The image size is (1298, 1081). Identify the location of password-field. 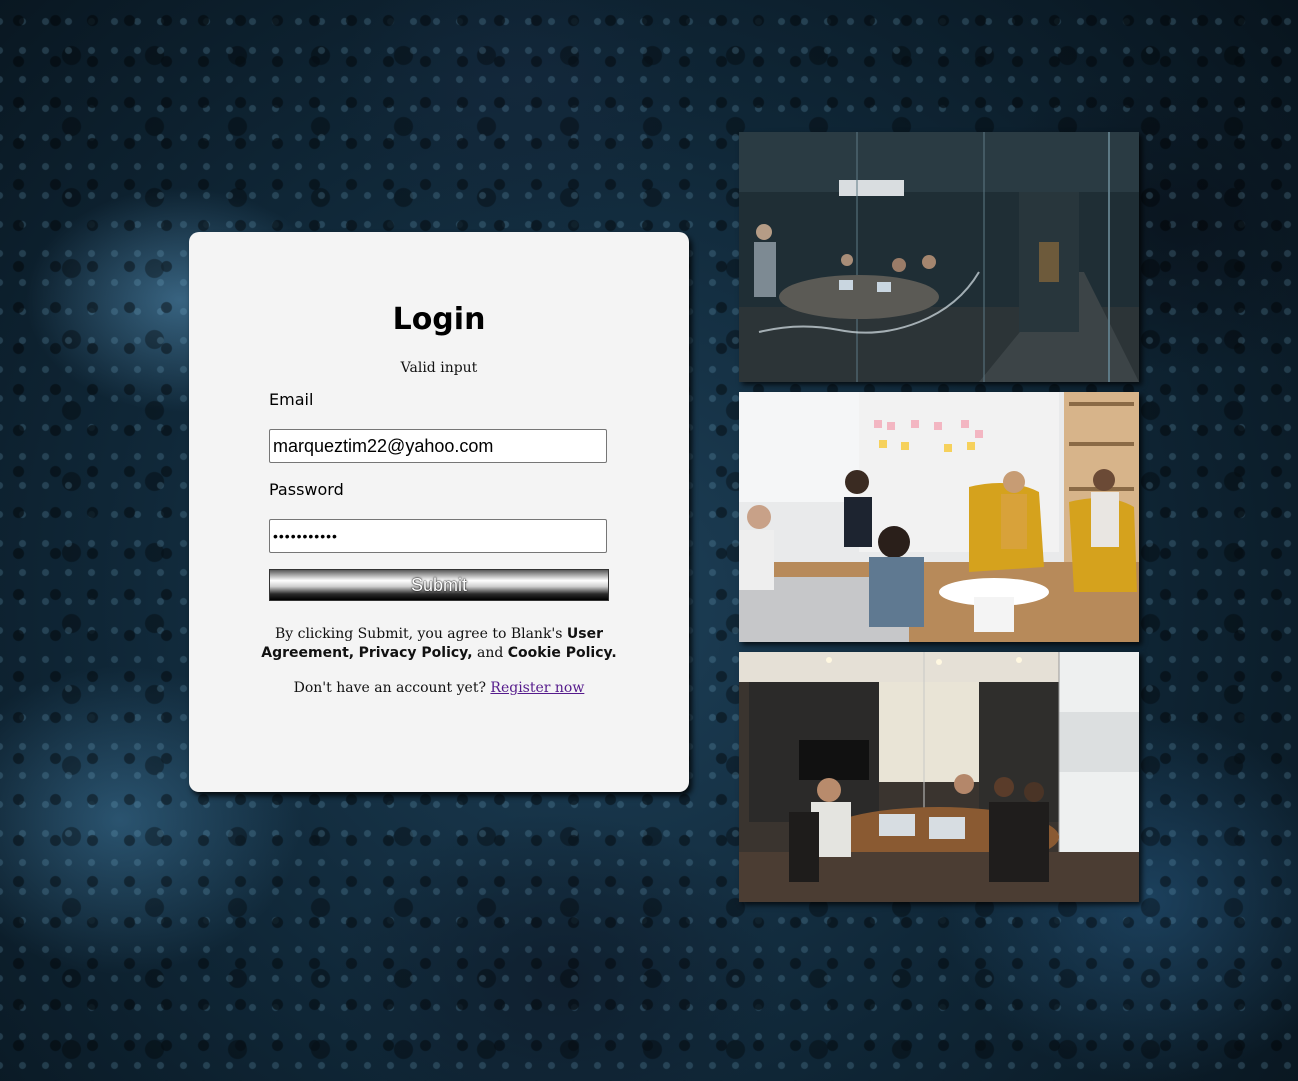
(438, 536).